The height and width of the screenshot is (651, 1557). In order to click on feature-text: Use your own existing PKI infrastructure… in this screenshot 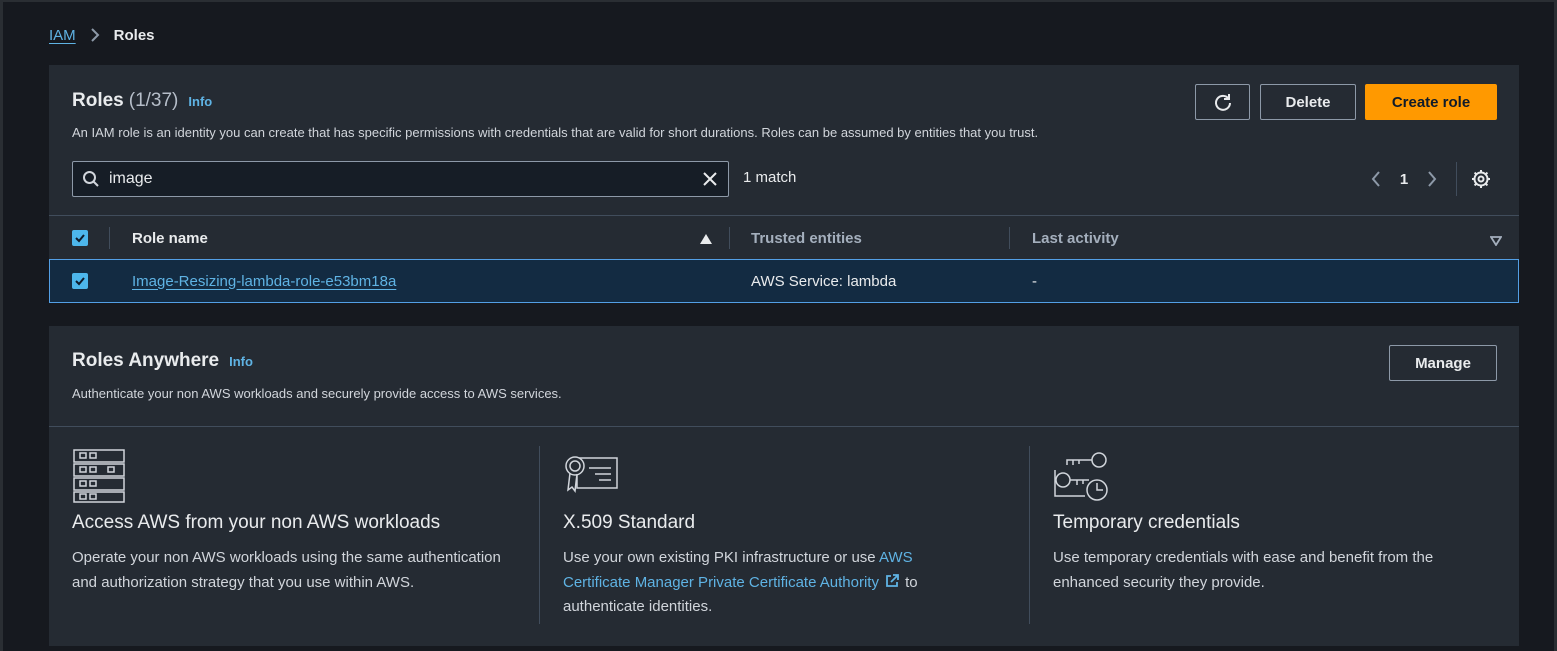, I will do `click(773, 583)`.